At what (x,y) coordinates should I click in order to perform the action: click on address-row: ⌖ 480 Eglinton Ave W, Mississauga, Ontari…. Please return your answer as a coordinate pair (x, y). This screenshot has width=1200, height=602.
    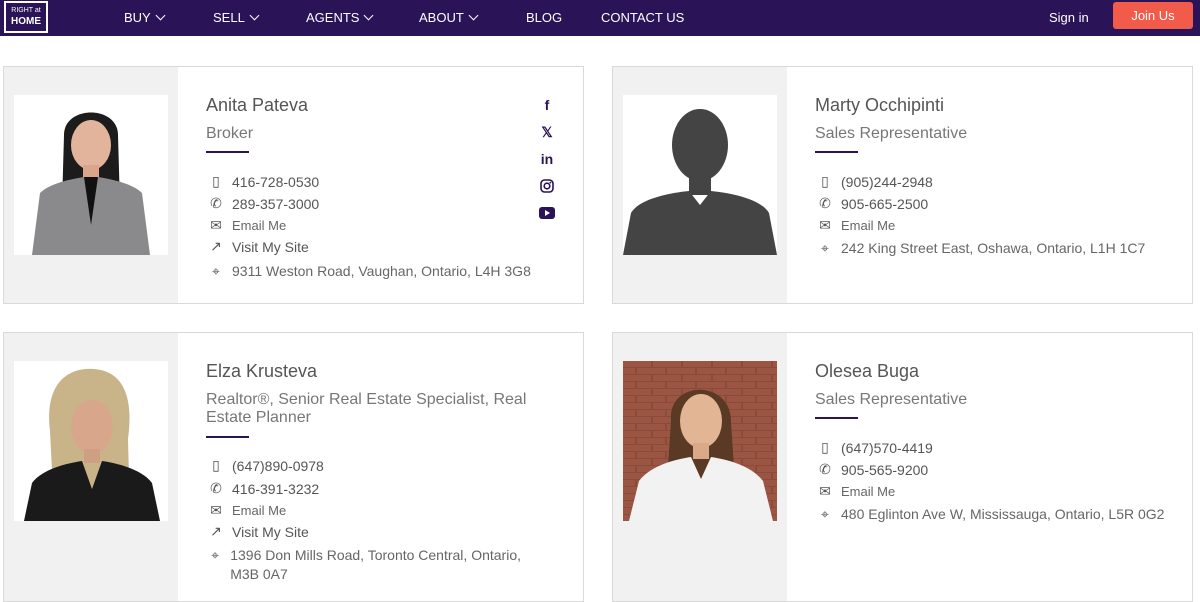
    Looking at the image, I should click on (989, 514).